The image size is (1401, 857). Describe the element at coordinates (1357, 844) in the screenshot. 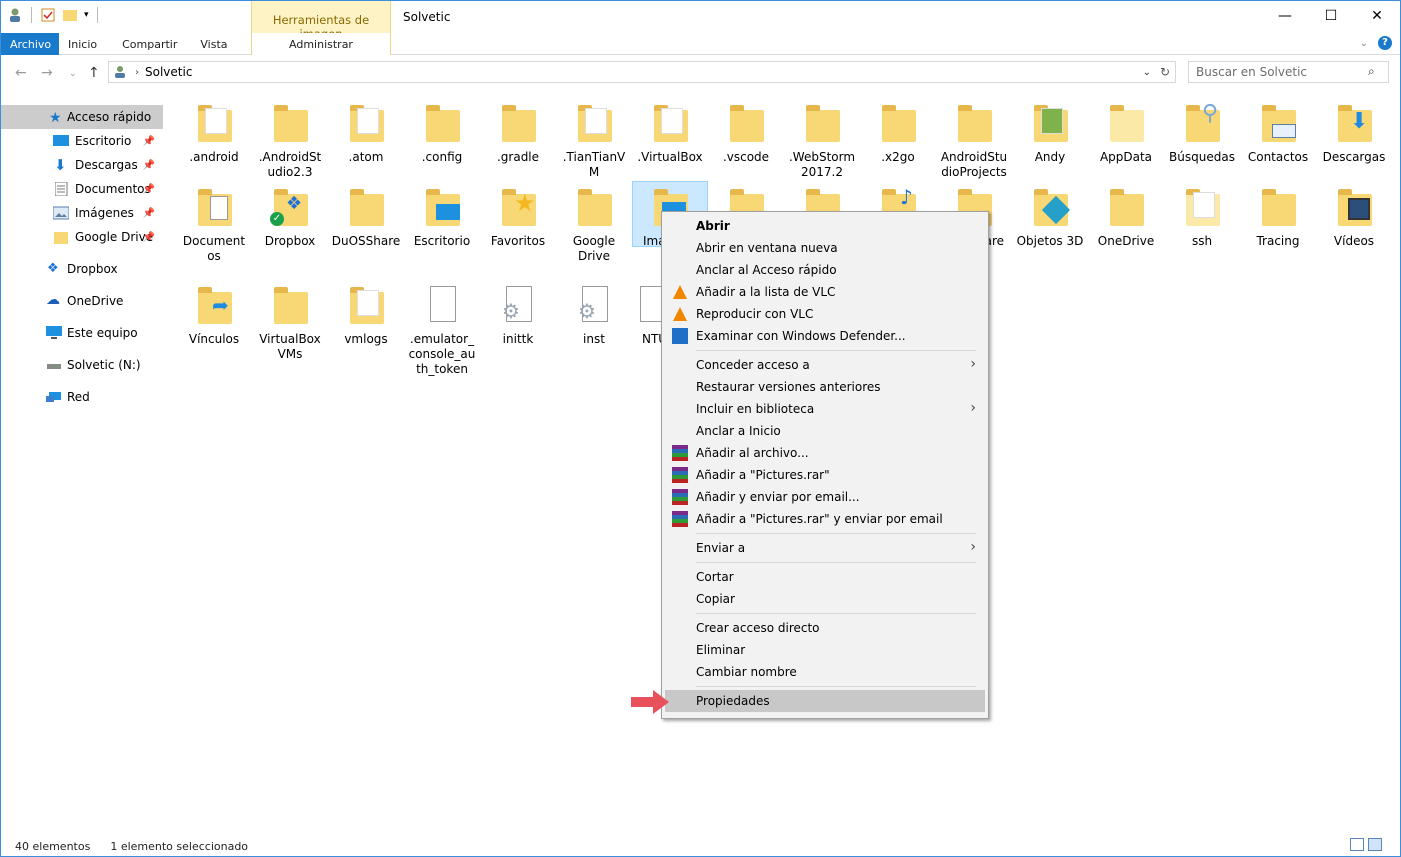

I see `details-view-icon` at that location.